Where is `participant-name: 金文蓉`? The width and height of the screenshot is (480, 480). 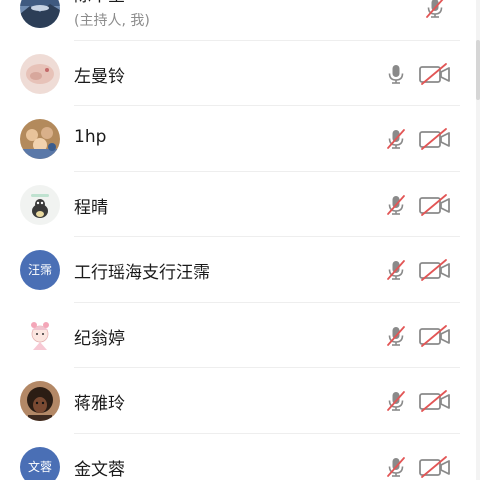 participant-name: 金文蓉 is located at coordinates (99, 469).